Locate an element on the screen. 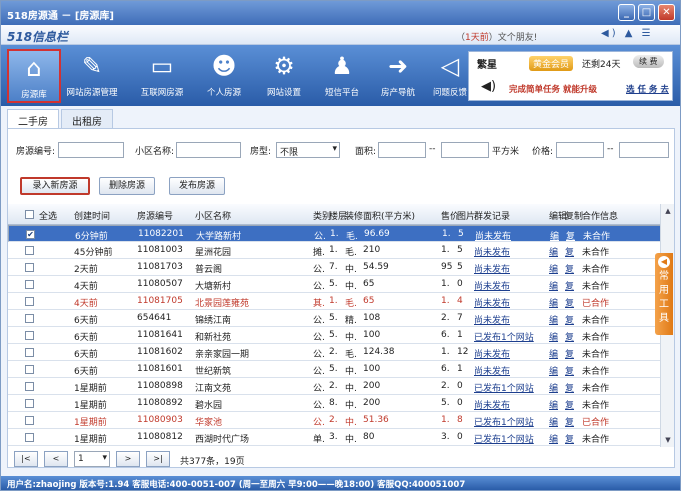 Image resolution: width=681 pixels, height=491 pixels. community-input is located at coordinates (208, 150).